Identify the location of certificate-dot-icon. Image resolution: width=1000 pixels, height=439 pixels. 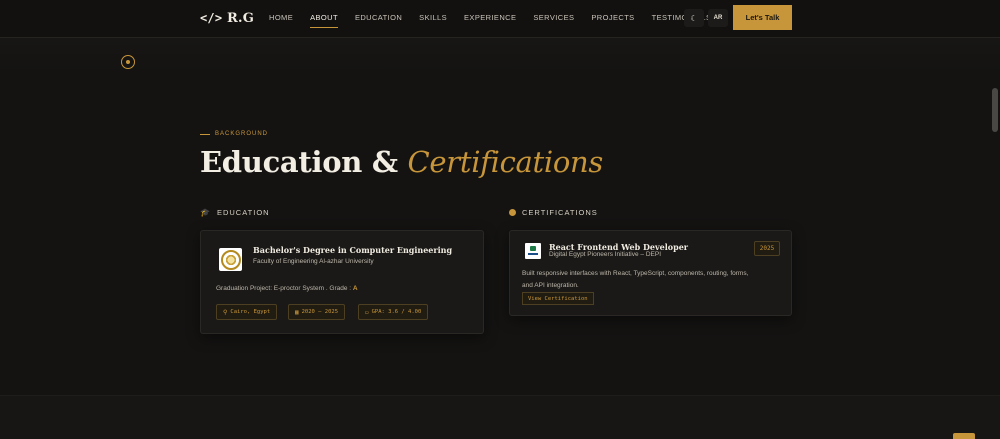
(512, 212).